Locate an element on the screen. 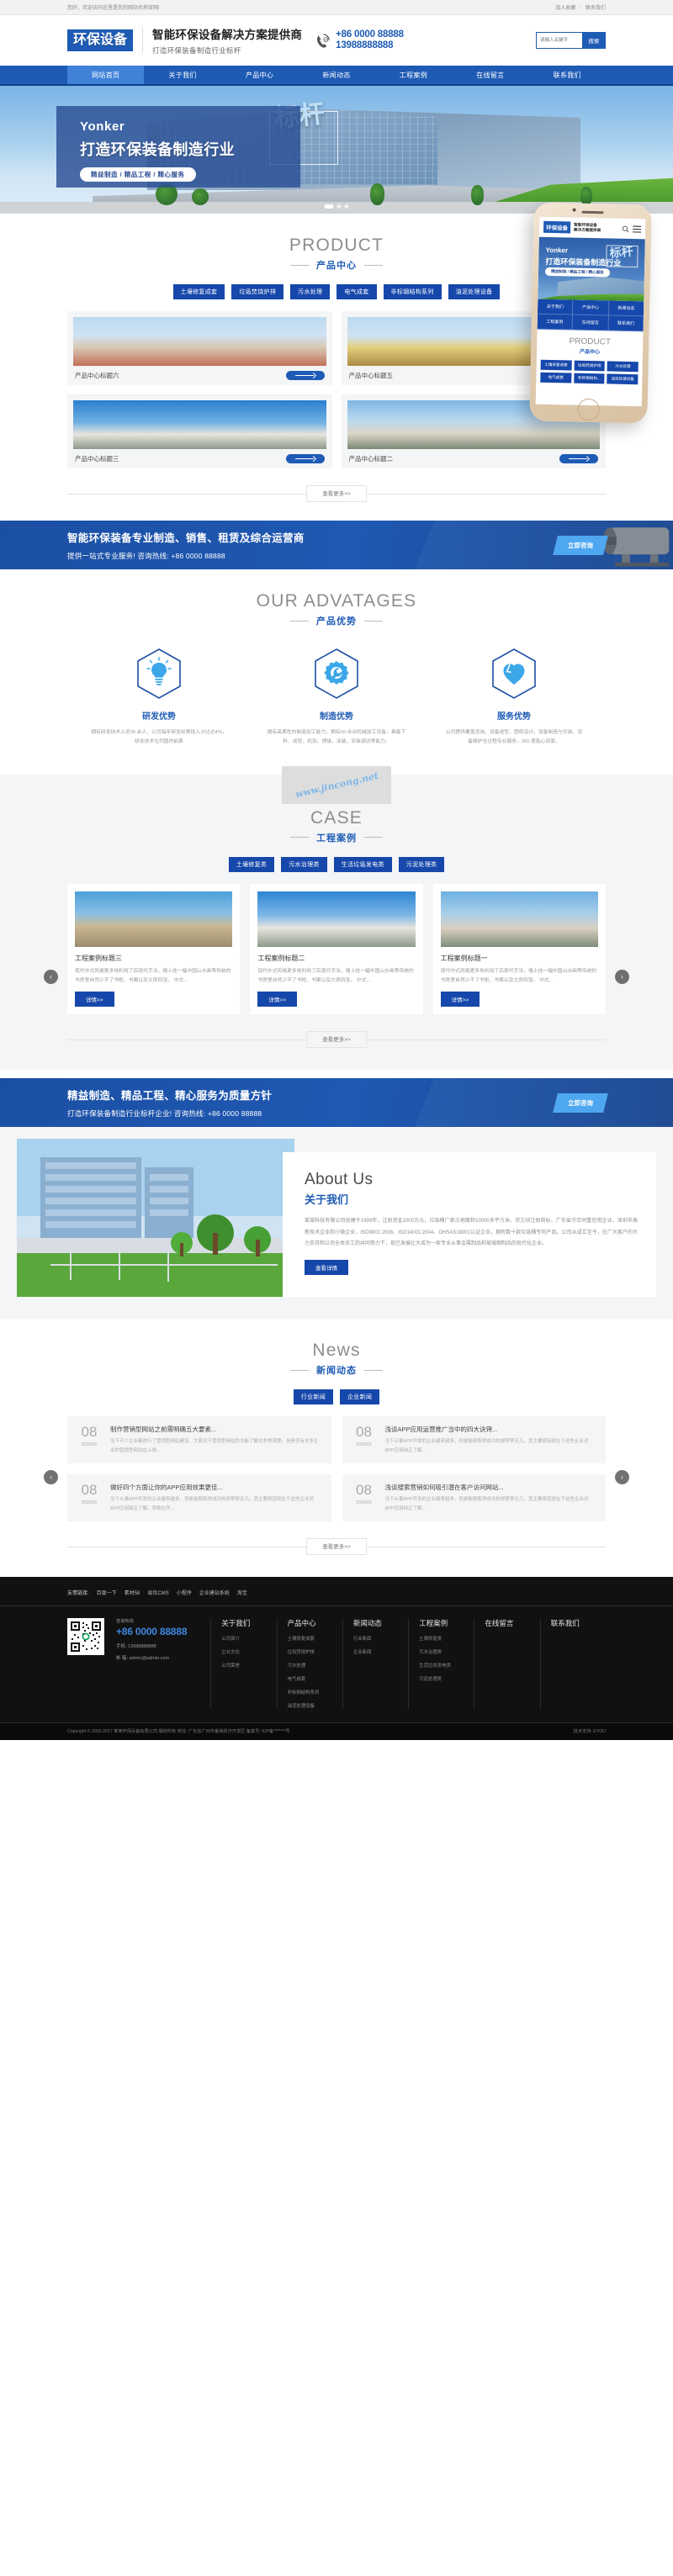  product-more-button: 查看更多>> is located at coordinates (336, 493).